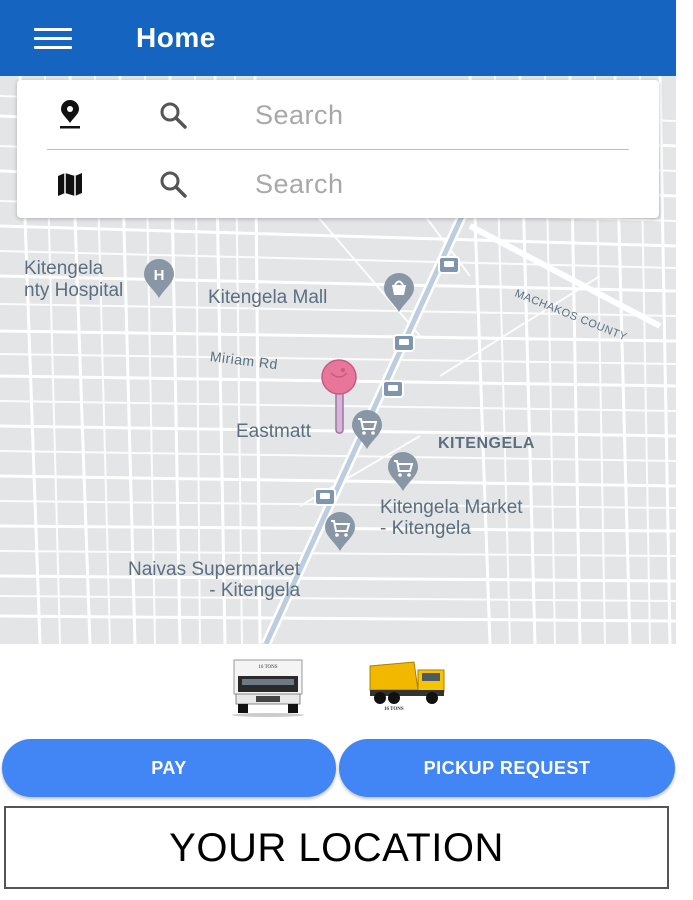 The height and width of the screenshot is (900, 693). What do you see at coordinates (399, 293) in the screenshot?
I see `mall-pin-icon` at bounding box center [399, 293].